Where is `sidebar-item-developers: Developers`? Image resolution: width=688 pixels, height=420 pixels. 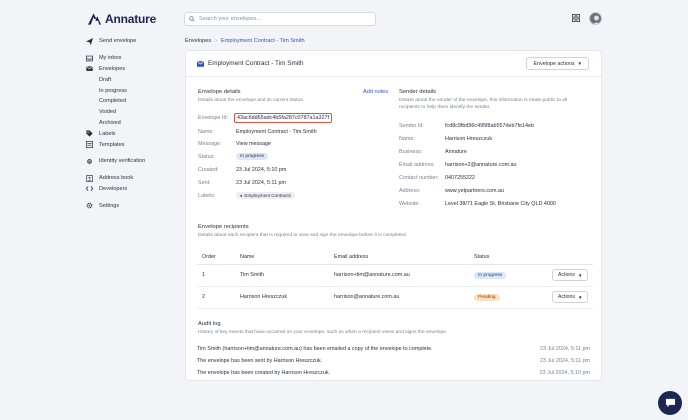 sidebar-item-developers: Developers is located at coordinates (133, 189).